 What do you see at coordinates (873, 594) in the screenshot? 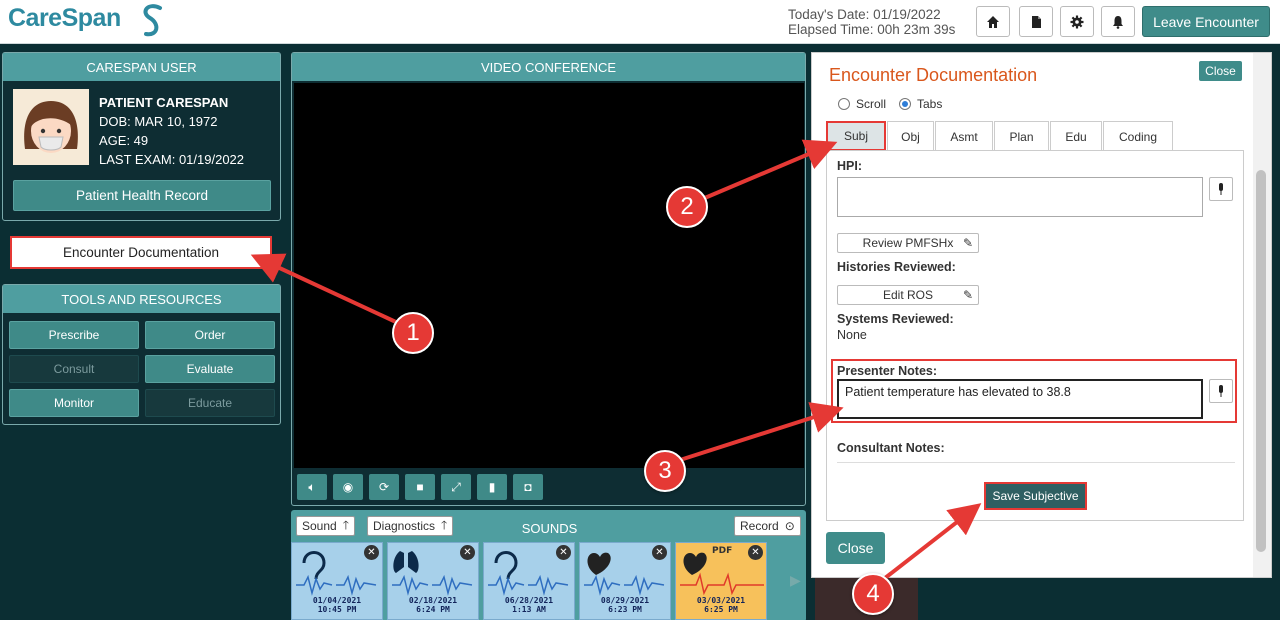
I see `callout-4: 4` at bounding box center [873, 594].